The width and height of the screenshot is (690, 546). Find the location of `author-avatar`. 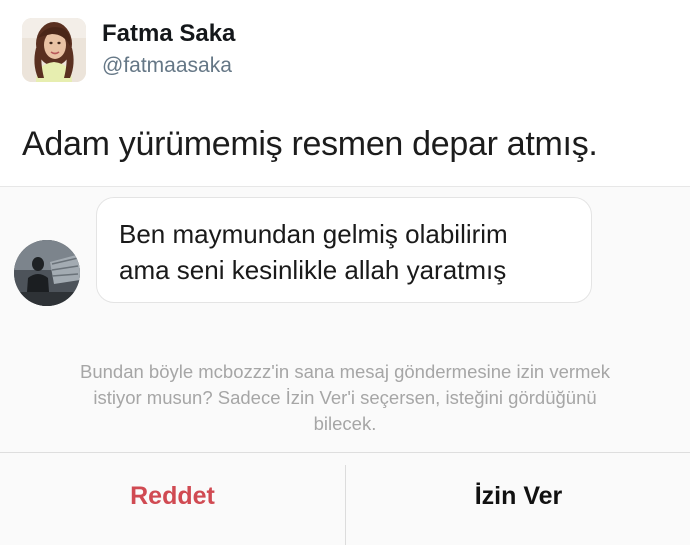

author-avatar is located at coordinates (54, 50).